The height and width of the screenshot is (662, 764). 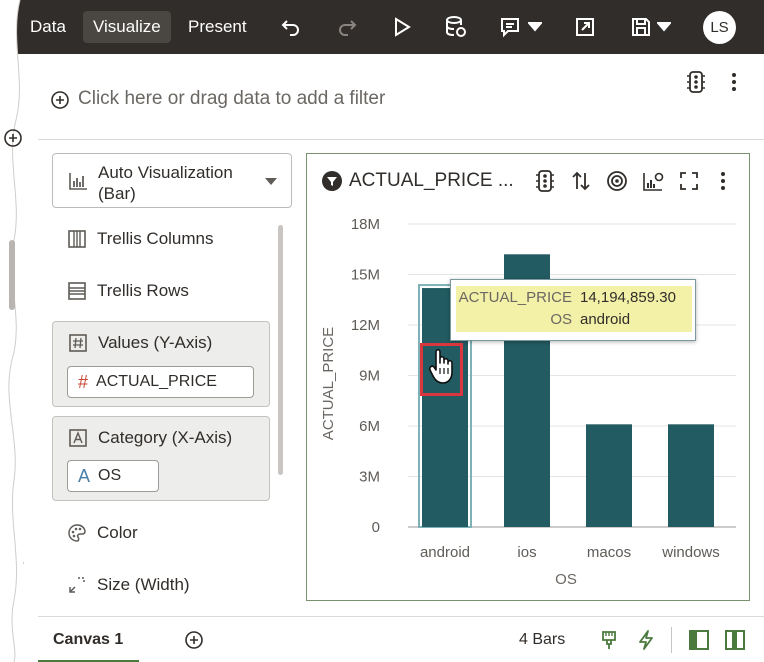 I want to click on target-icon, so click(x=617, y=181).